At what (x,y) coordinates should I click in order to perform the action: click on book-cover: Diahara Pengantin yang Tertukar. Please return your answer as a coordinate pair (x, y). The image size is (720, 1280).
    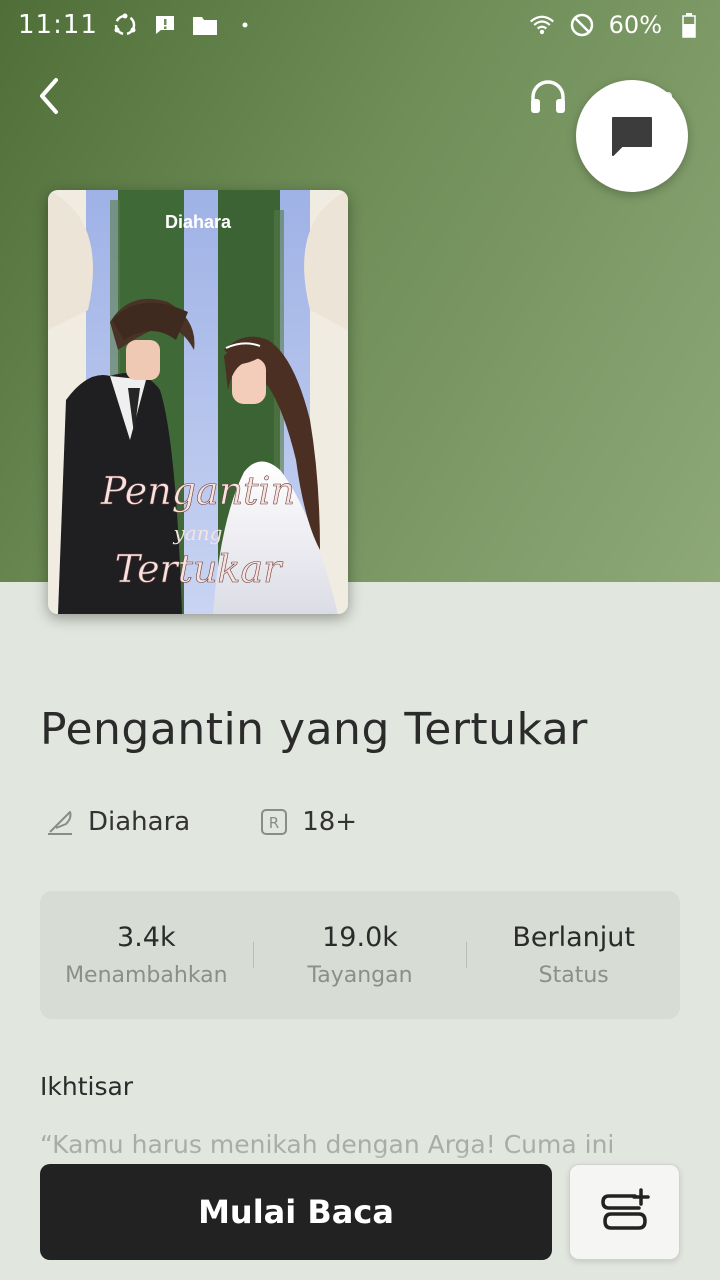
    Looking at the image, I should click on (198, 402).